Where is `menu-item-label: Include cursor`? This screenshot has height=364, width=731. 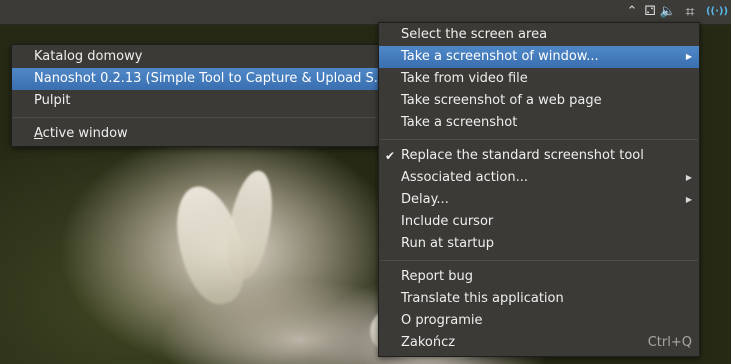
menu-item-label: Include cursor is located at coordinates (447, 221).